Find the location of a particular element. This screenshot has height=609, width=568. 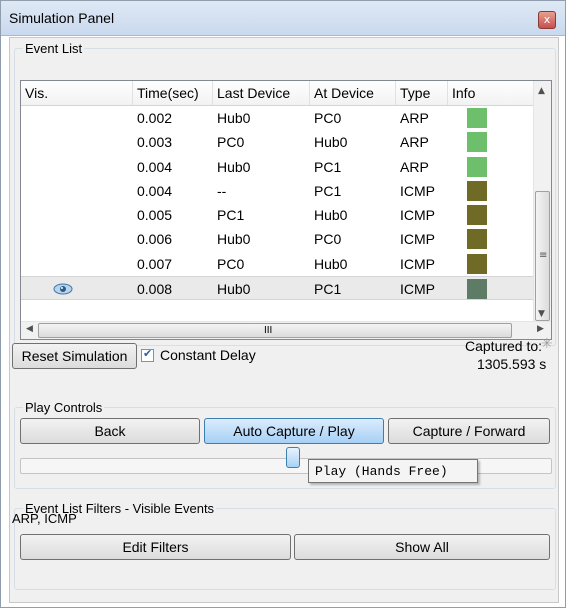

constant-delay-label: Constant Delay is located at coordinates (208, 355).